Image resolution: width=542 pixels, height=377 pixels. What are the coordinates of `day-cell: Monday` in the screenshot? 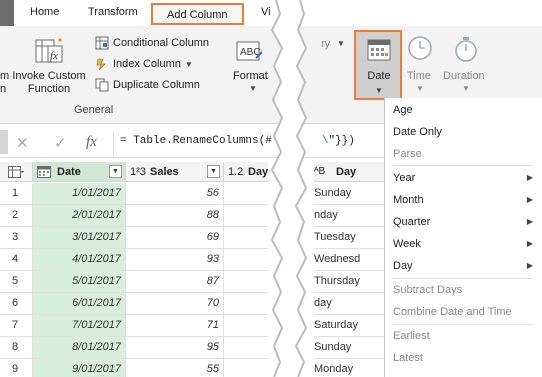 It's located at (349, 368).